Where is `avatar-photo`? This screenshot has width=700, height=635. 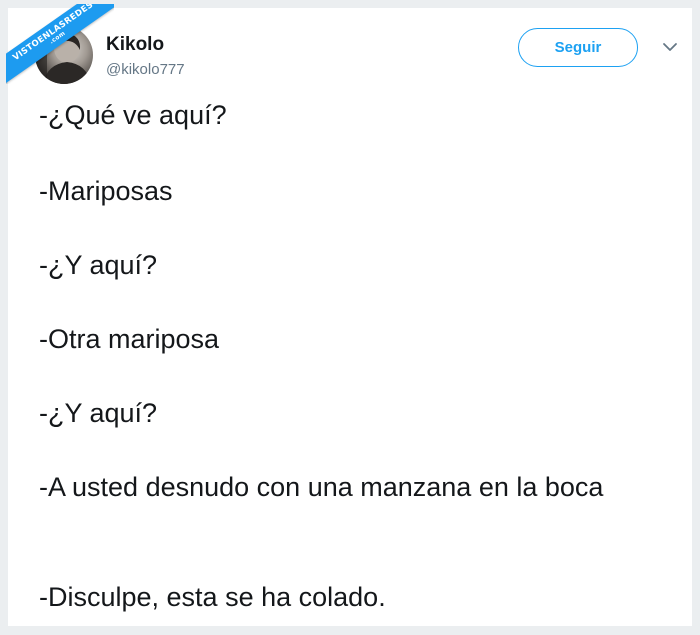
avatar-photo is located at coordinates (63, 55).